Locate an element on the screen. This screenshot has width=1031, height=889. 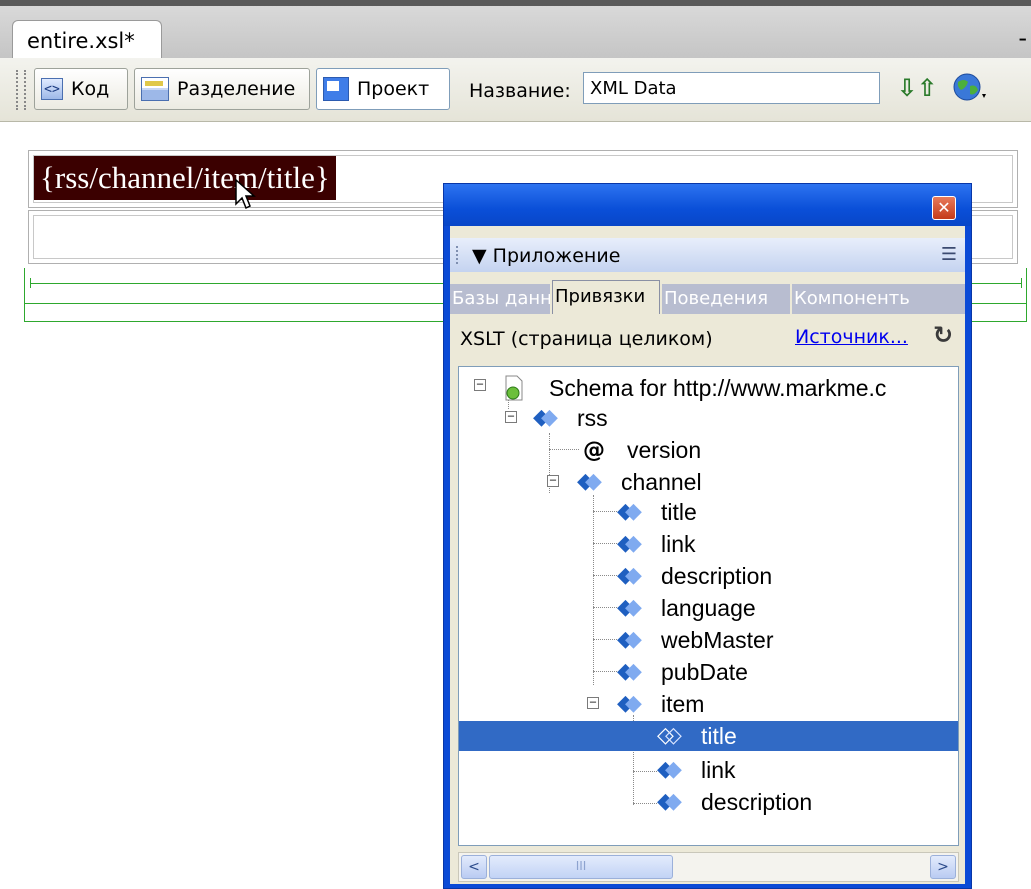
document-toolbar: <> Код Разделение Проект Название: ⇩⇧ is located at coordinates (515, 90).